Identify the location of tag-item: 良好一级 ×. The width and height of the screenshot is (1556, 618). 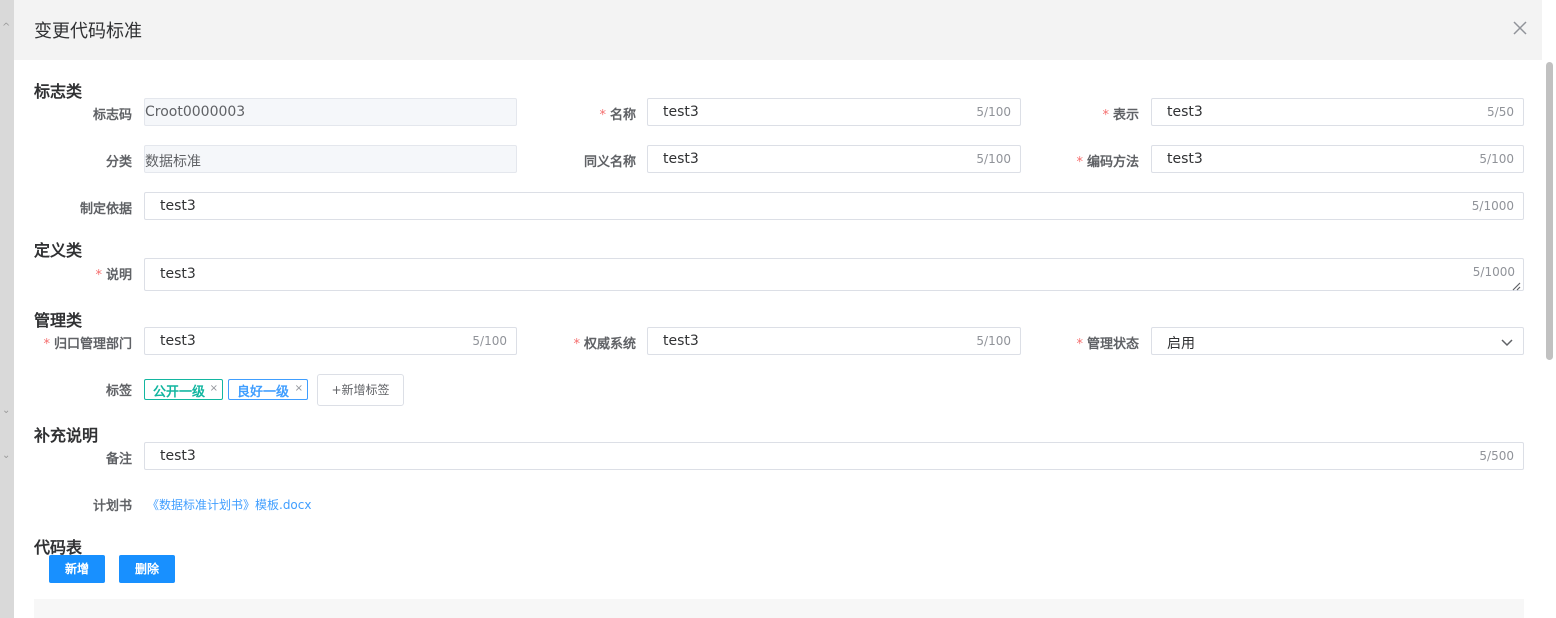
(268, 389).